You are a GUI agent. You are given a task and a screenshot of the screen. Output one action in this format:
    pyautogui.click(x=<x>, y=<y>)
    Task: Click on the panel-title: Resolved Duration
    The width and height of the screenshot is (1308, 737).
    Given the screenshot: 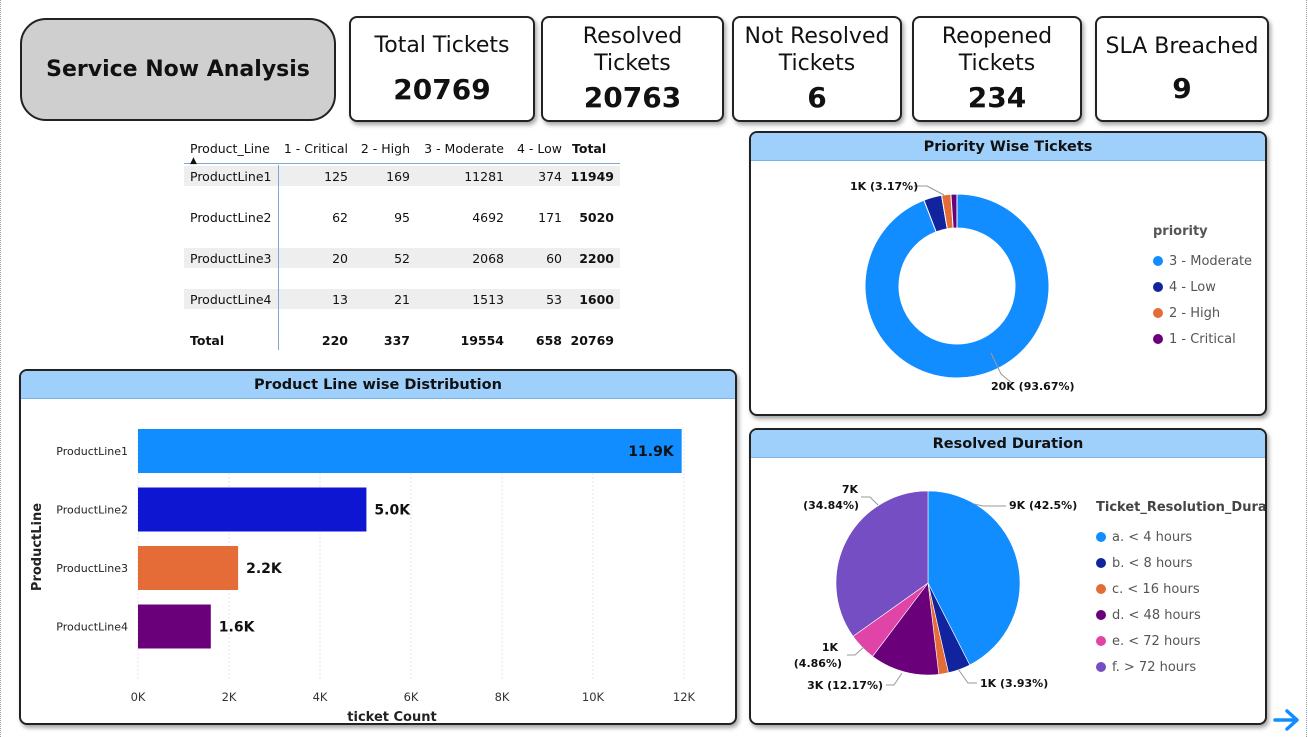 What is the action you would take?
    pyautogui.click(x=1008, y=444)
    